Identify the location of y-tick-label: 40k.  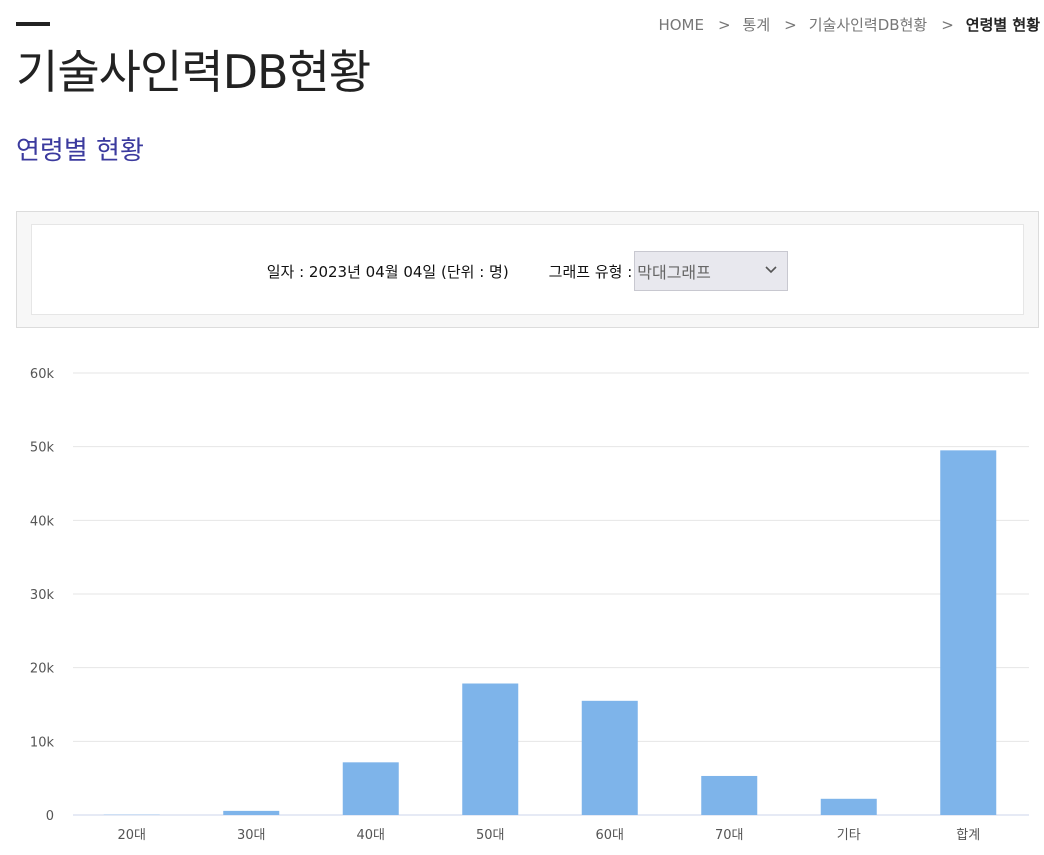
(42, 521).